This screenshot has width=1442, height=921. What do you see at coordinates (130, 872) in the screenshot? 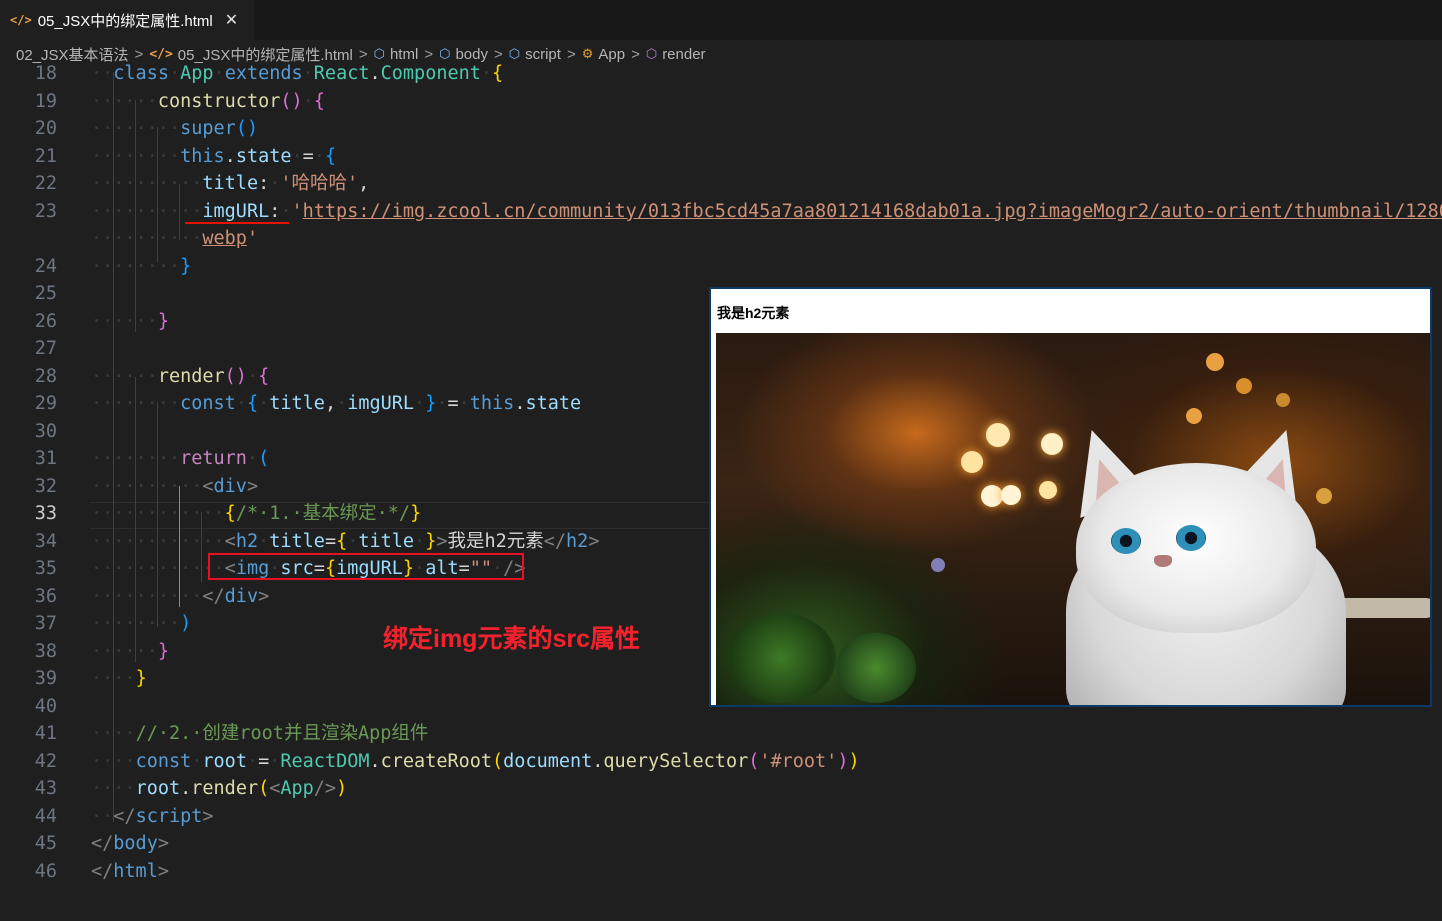
I see `code-text: </html>` at bounding box center [130, 872].